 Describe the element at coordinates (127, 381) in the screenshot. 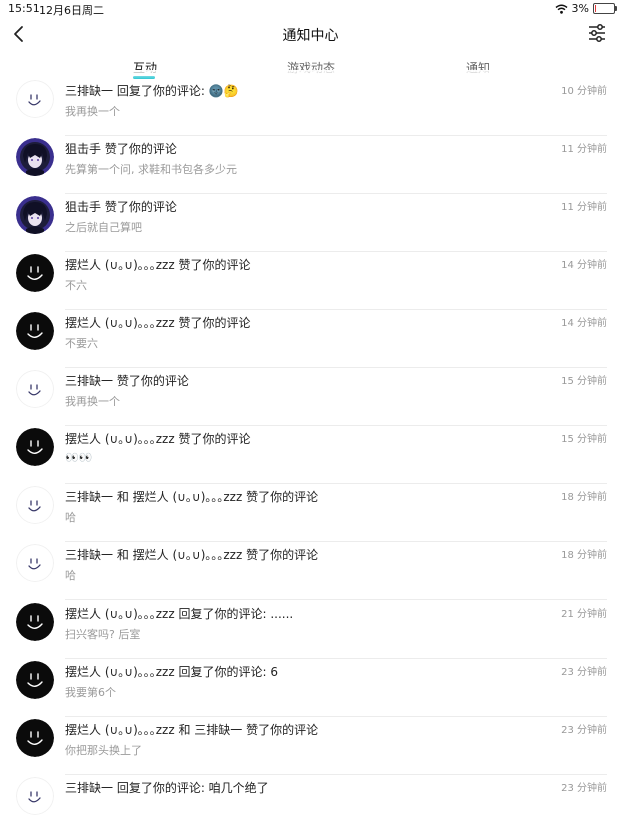

I see `notification-title: 三排缺一 赞了你的评论` at that location.